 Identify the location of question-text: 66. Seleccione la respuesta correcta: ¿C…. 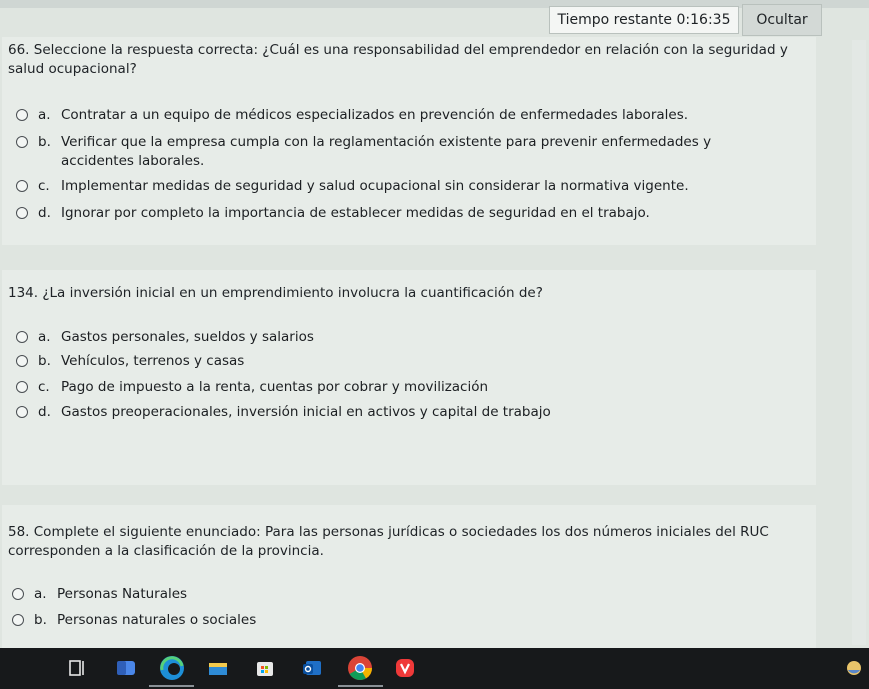
(398, 59).